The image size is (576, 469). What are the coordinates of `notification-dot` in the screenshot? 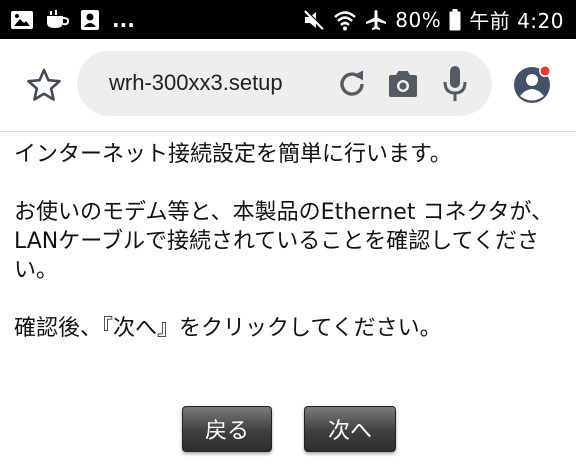 It's located at (545, 71).